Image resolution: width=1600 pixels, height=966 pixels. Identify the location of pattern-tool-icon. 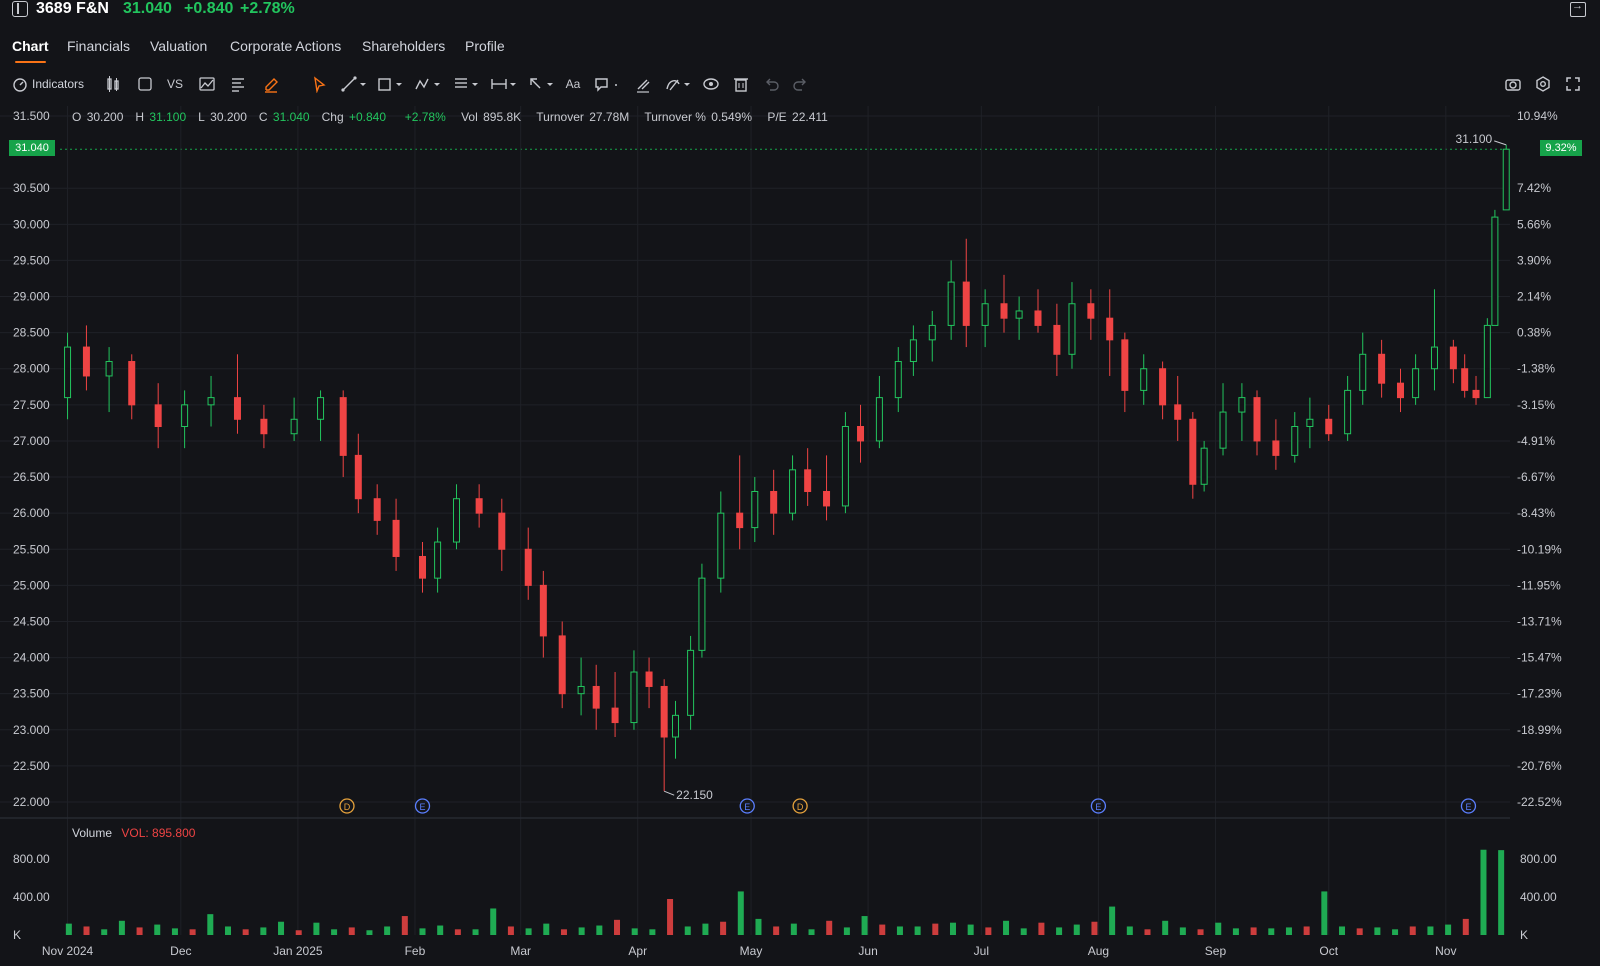
(428, 84).